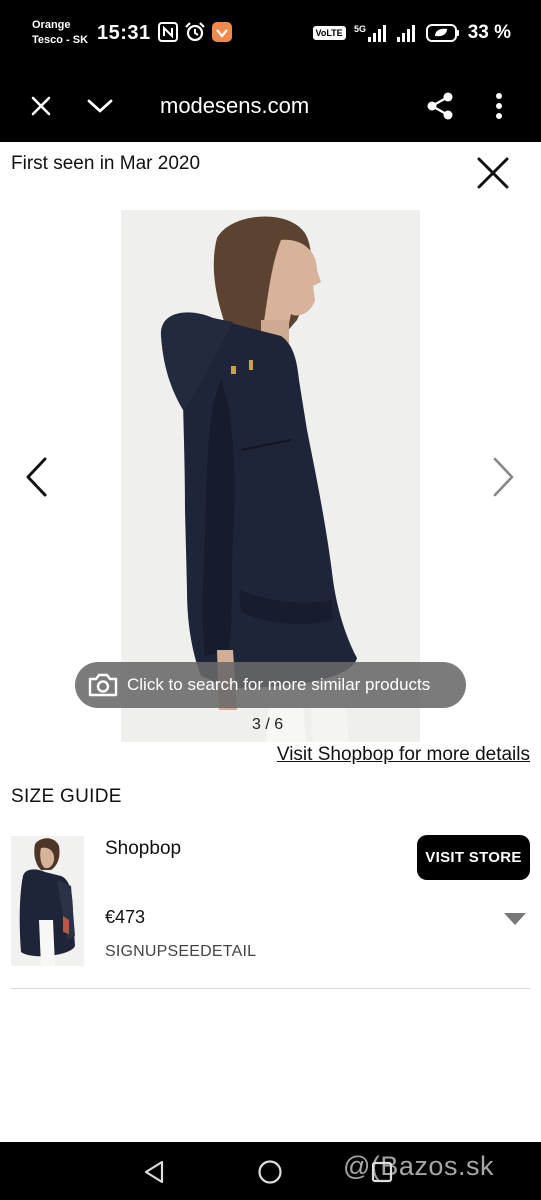 This screenshot has width=541, height=1200. I want to click on visit-retailer-link: Visit Shopbop for more details, so click(403, 755).